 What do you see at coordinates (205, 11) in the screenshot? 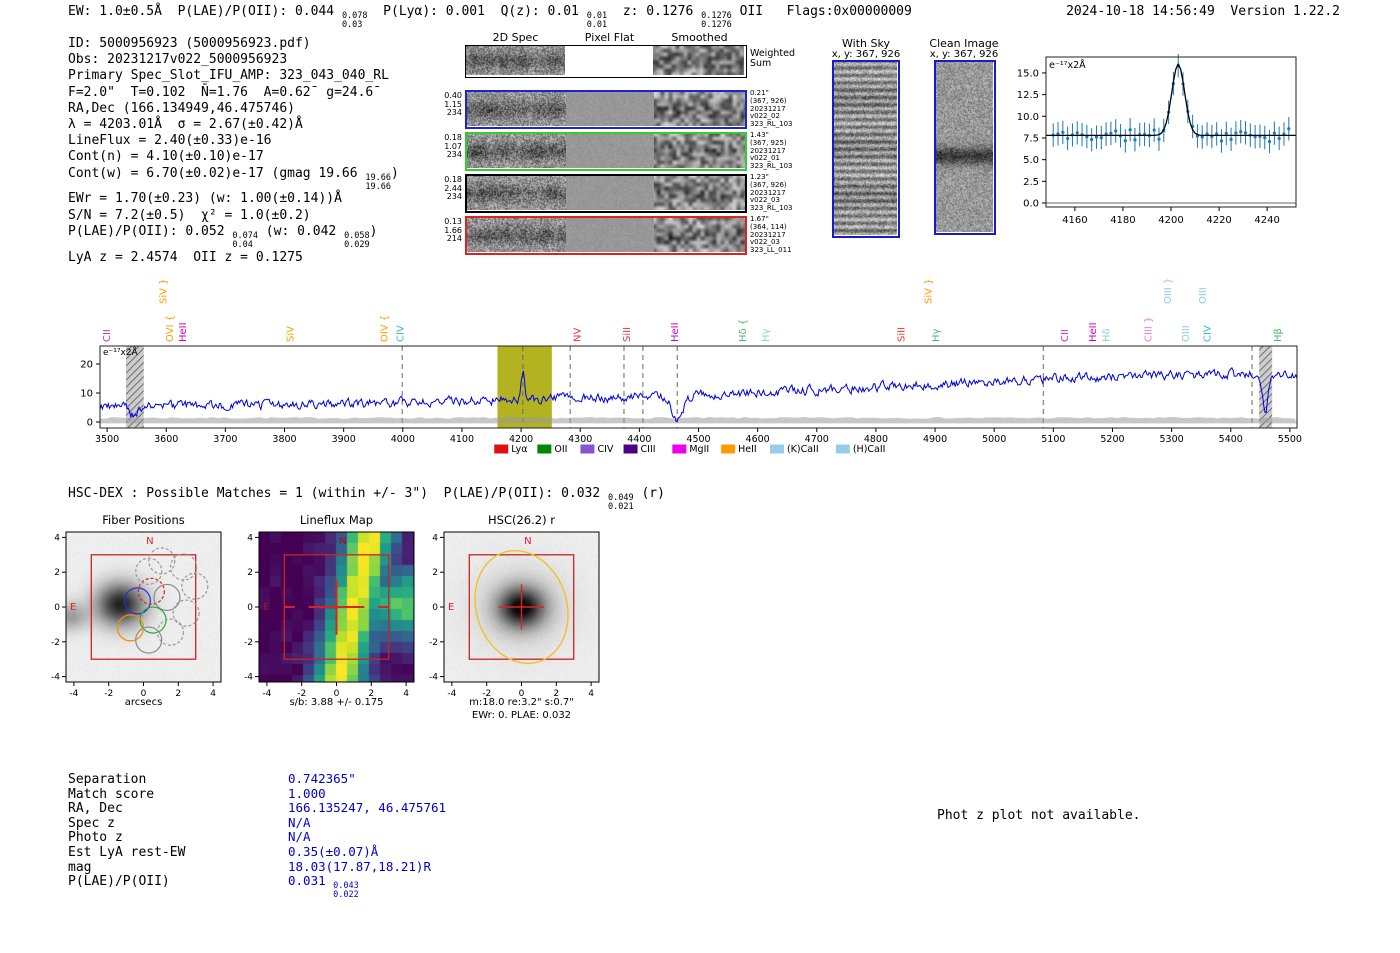
I see `text-segment: EW: 1.0±0.5Å P(LAE)/P(OII): 0.044` at bounding box center [205, 11].